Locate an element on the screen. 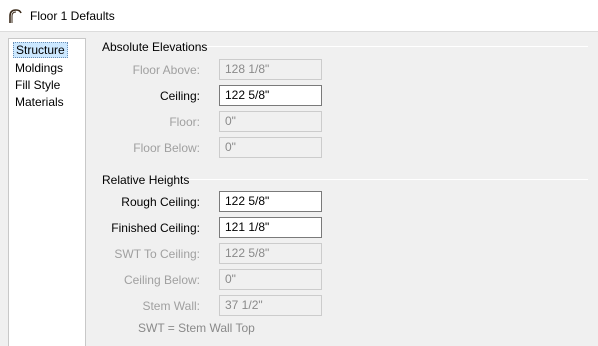 The width and height of the screenshot is (598, 346). ceiling-below-label: Ceiling Below: is located at coordinates (161, 280).